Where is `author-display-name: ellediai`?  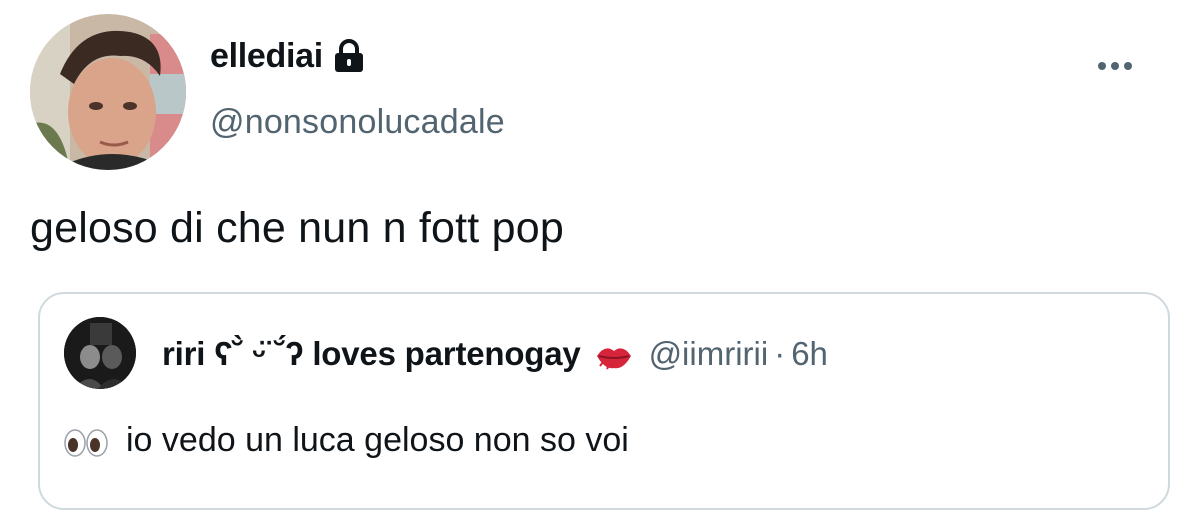
author-display-name: ellediai is located at coordinates (266, 56).